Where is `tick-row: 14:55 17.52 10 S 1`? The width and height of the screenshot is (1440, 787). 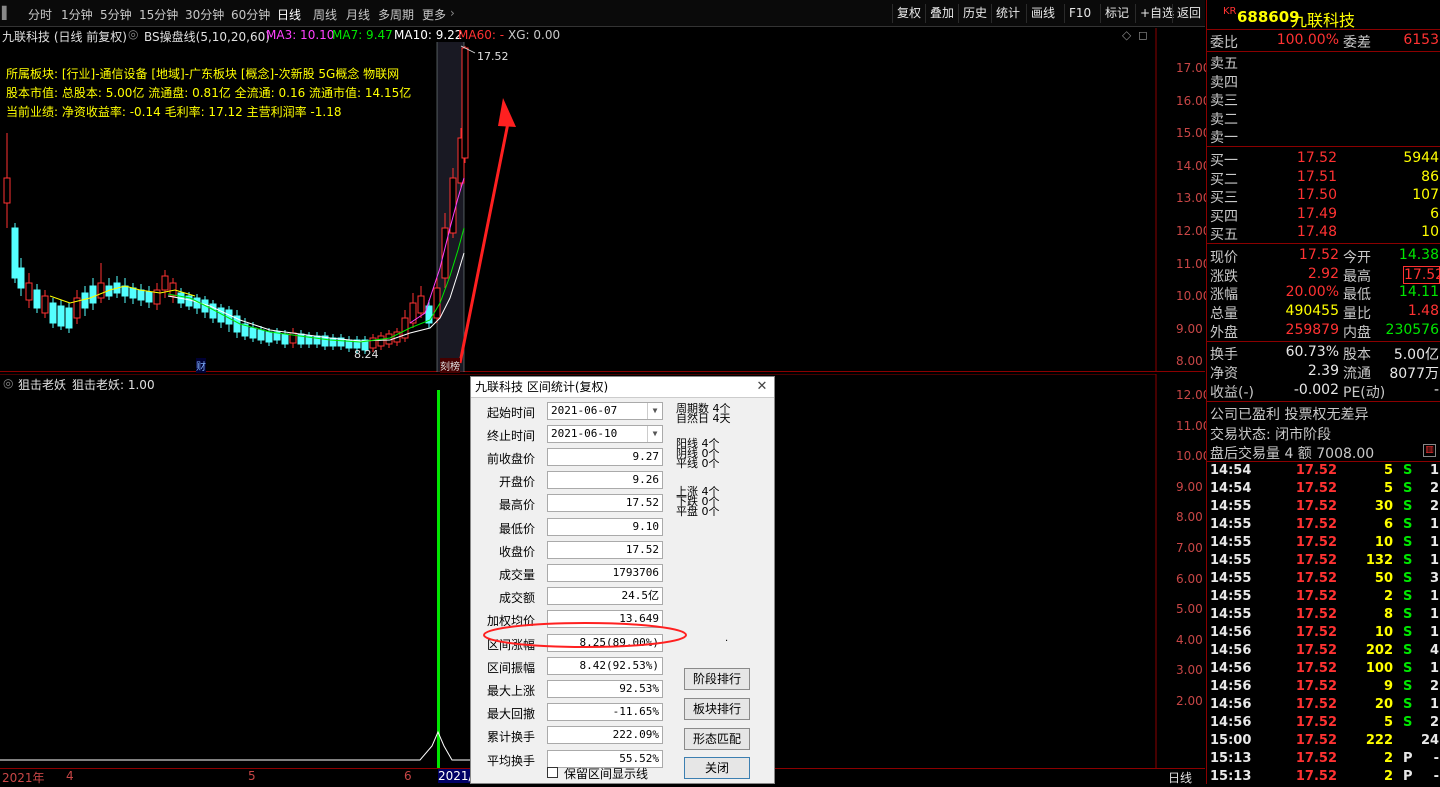
tick-row: 14:55 17.52 10 S 1 is located at coordinates (1323, 544).